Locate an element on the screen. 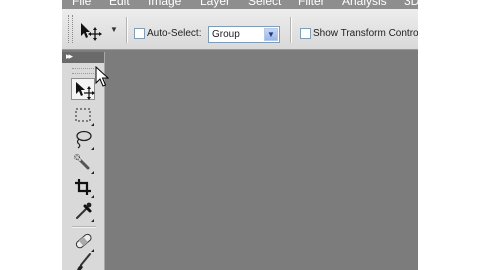 Image resolution: width=480 pixels, height=270 pixels. dropdown-button: ▼ is located at coordinates (271, 34).